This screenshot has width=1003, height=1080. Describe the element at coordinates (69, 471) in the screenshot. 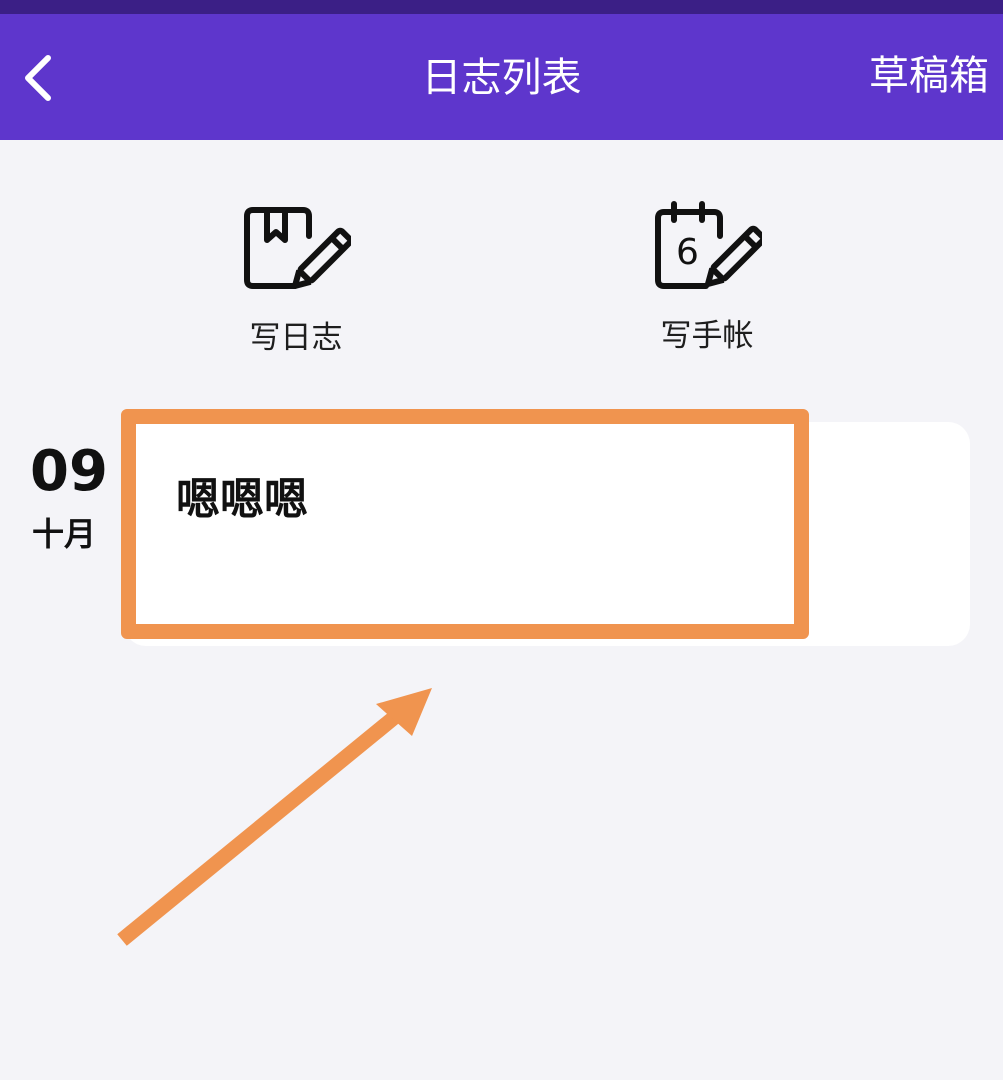

I see `entry-date-day: 09` at that location.